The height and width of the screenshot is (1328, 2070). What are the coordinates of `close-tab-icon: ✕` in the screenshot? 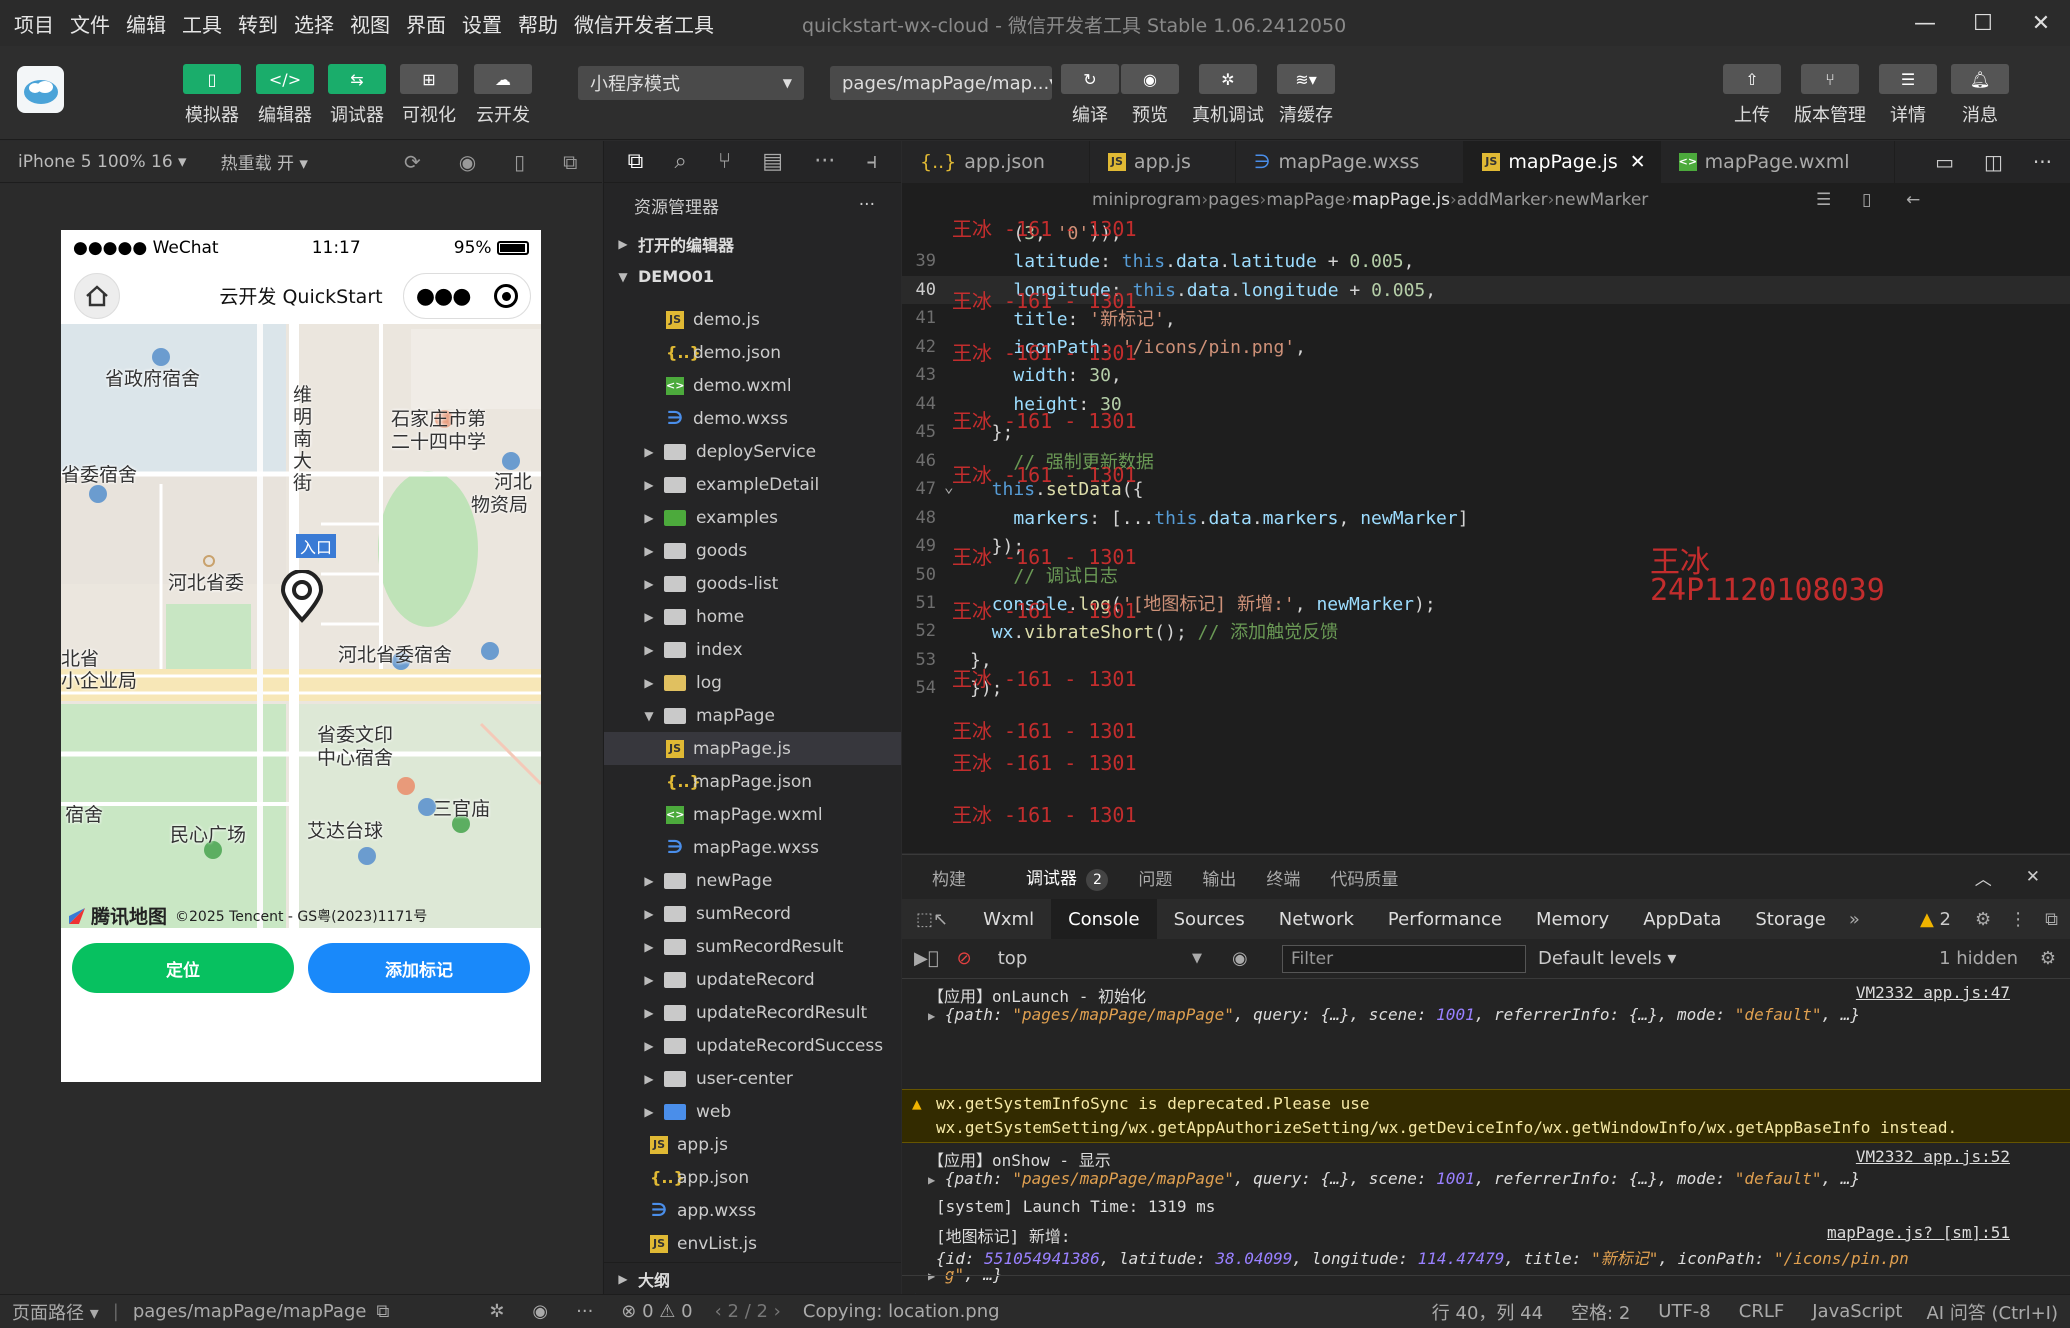 It's located at (1638, 162).